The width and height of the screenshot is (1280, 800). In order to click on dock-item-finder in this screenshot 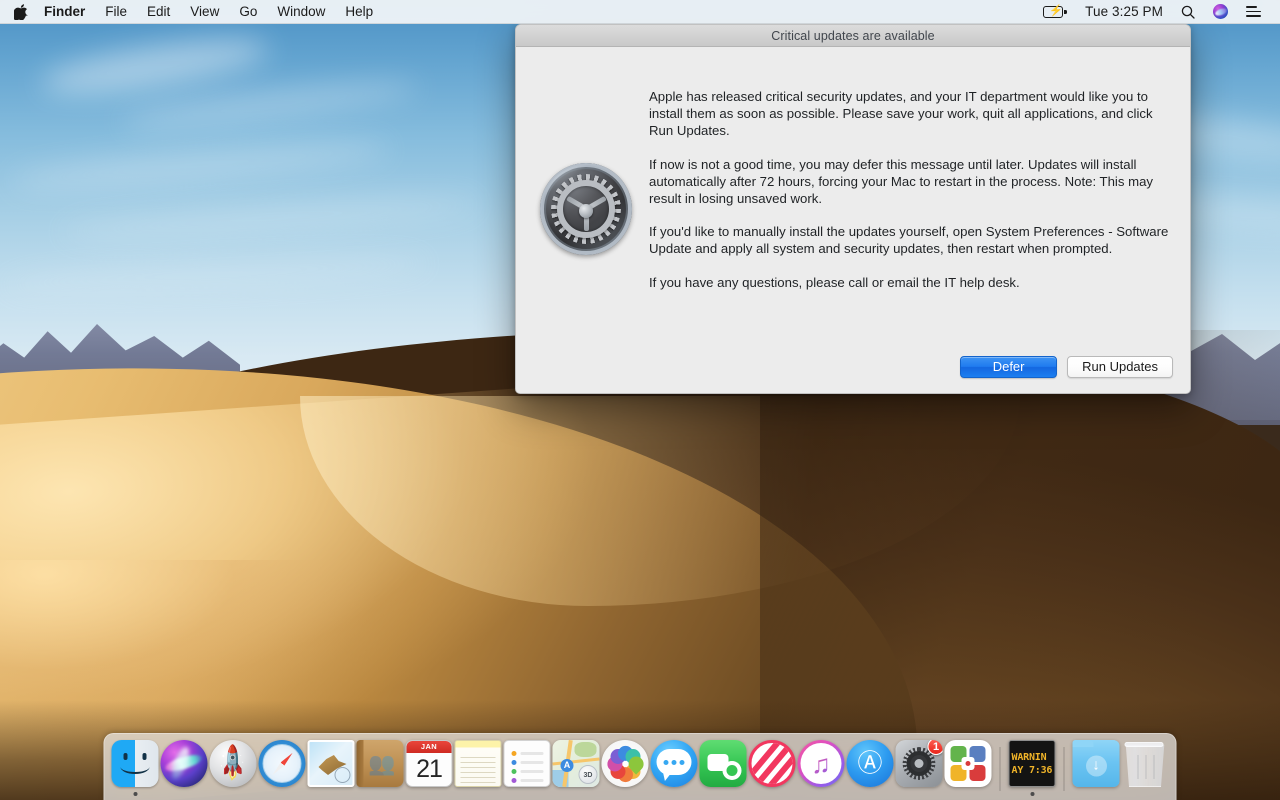, I will do `click(135, 769)`.